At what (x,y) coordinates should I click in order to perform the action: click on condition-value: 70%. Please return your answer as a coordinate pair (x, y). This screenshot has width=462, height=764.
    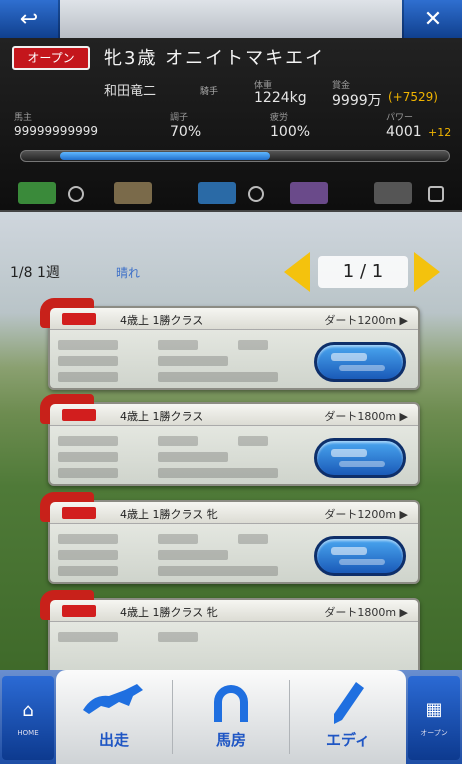
    Looking at the image, I should click on (186, 132).